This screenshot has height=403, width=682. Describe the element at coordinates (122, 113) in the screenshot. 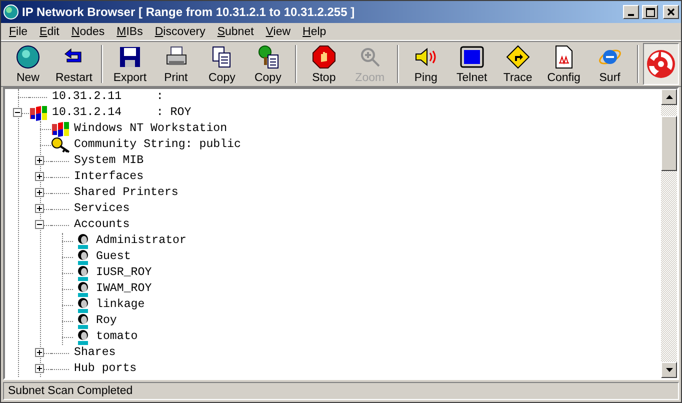

I see `tree-item: 10.31.2.14 : ROY` at that location.